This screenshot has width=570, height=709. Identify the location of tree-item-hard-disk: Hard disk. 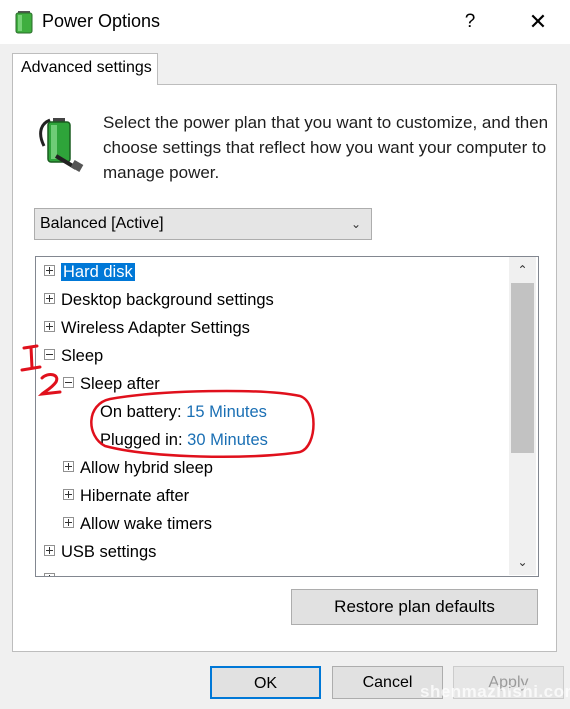
(89, 272).